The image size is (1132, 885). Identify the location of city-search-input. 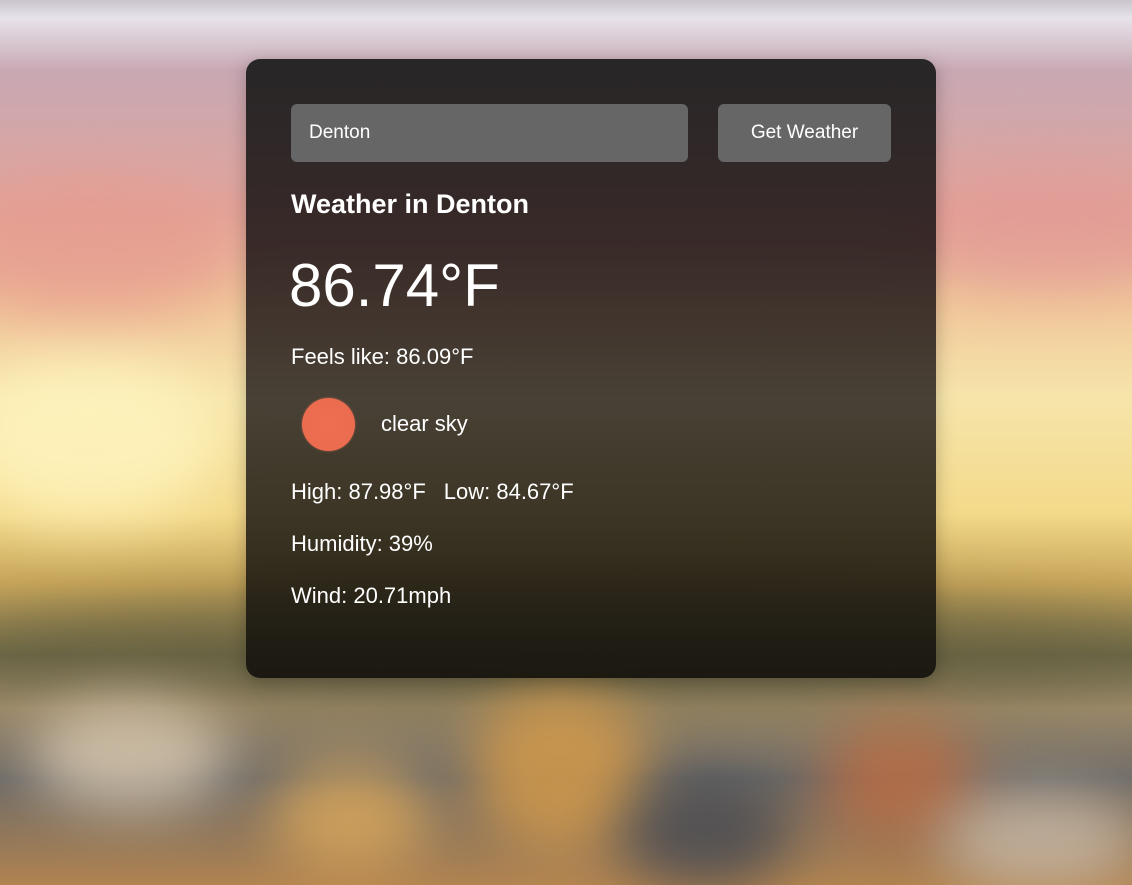
(489, 133).